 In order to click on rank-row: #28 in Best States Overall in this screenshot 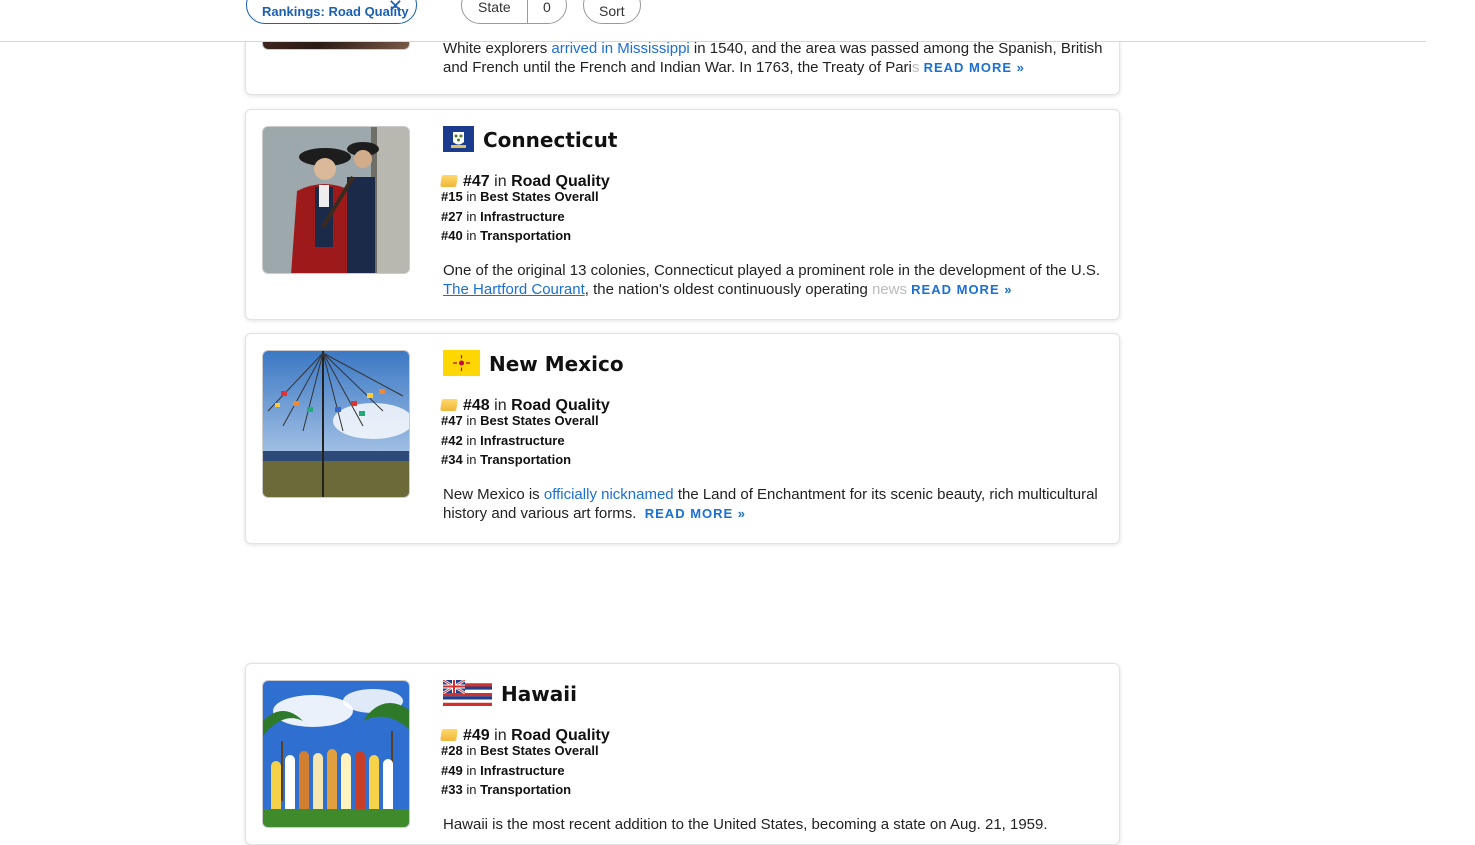, I will do `click(520, 750)`.